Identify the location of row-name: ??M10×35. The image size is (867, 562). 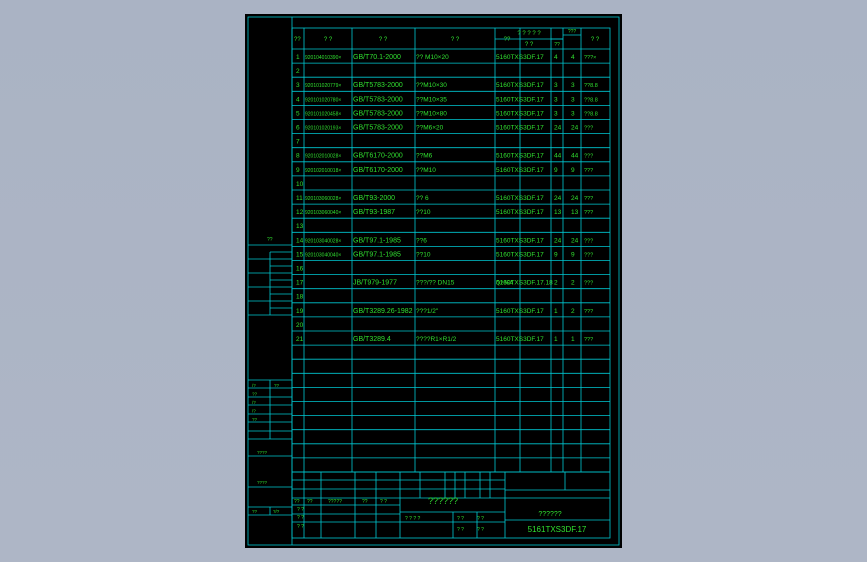
(431, 99).